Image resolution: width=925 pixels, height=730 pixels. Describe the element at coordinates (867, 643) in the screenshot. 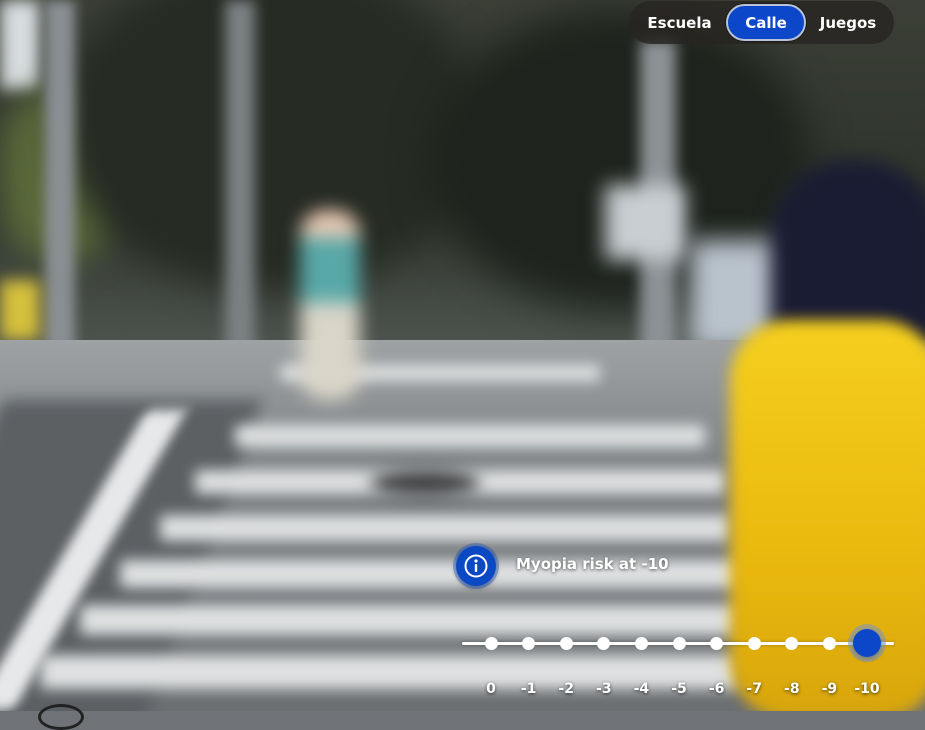

I see `slider-knob` at that location.